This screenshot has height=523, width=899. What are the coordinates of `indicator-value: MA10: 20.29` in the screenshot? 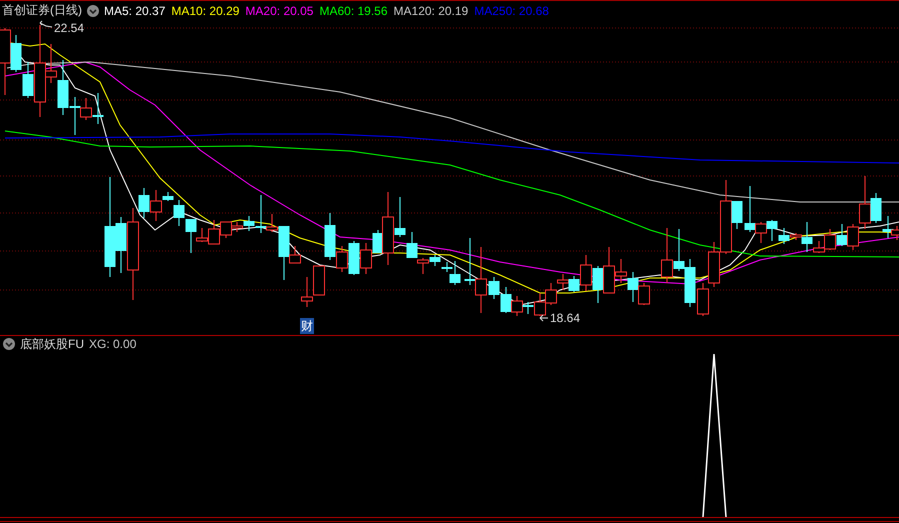 It's located at (205, 11).